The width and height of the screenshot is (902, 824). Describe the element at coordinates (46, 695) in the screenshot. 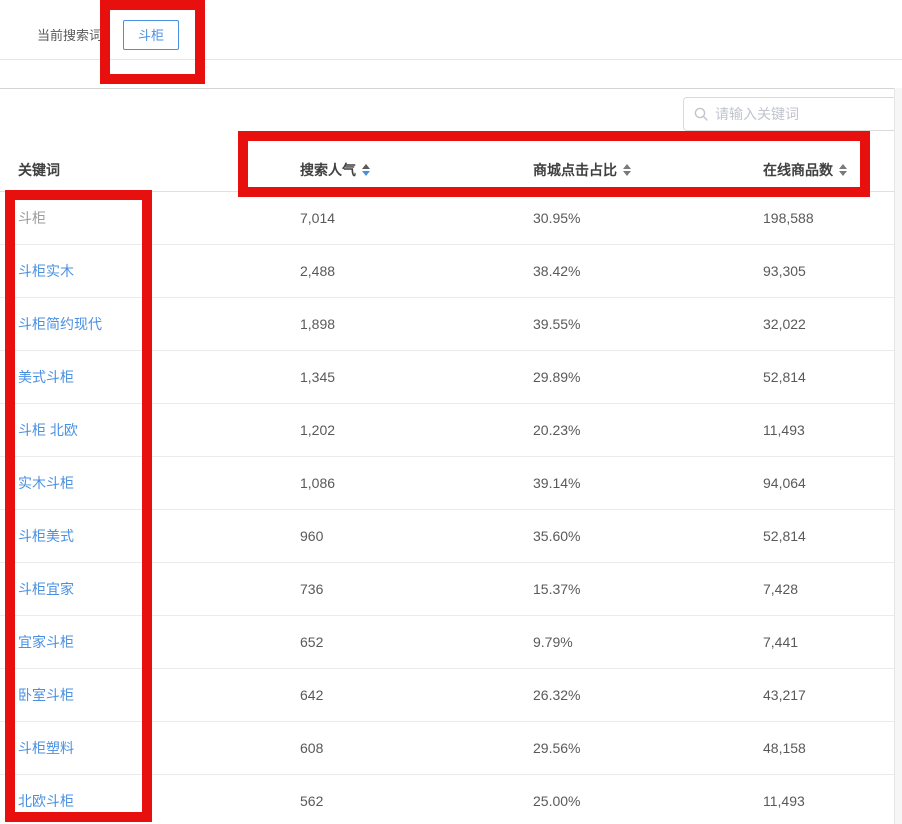

I see `keyword-link: 卧室斗柜` at that location.